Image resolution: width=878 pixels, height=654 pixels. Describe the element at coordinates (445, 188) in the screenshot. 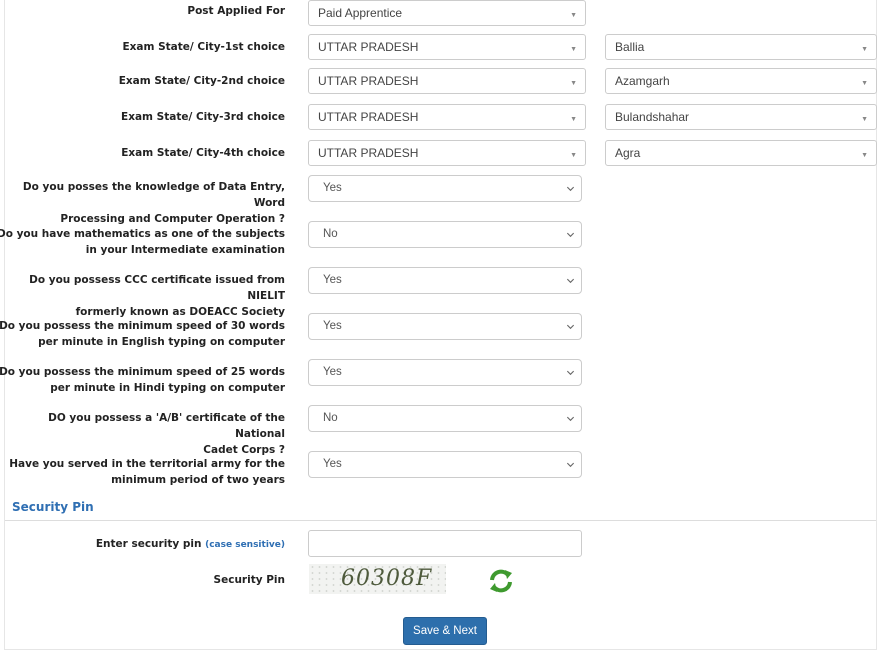

I see `question-data-entry-select: Yes` at that location.